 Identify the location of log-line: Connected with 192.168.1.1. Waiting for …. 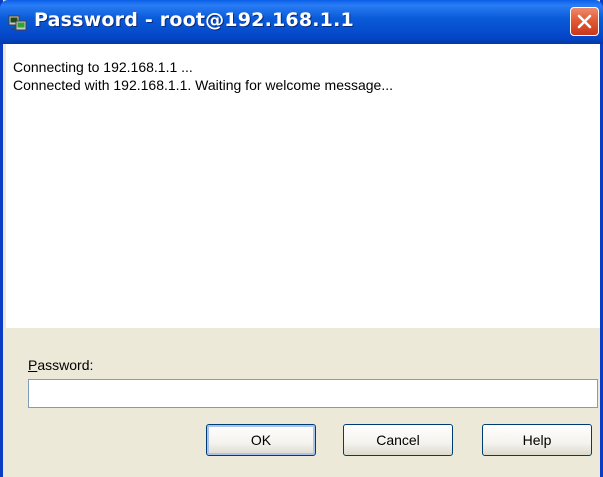
(203, 85).